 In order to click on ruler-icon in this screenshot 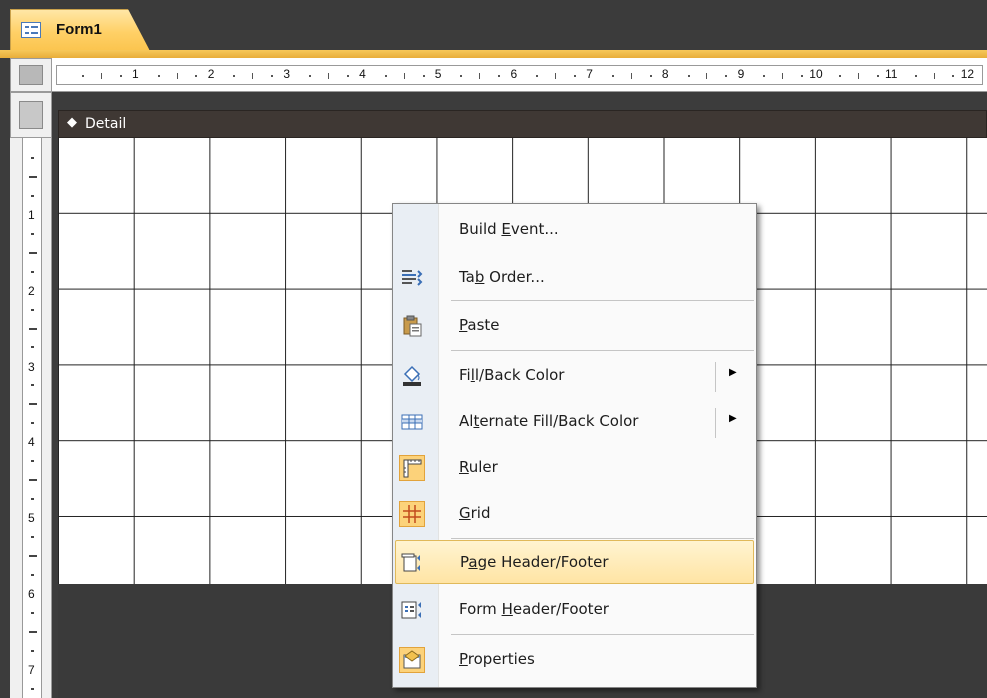, I will do `click(412, 468)`.